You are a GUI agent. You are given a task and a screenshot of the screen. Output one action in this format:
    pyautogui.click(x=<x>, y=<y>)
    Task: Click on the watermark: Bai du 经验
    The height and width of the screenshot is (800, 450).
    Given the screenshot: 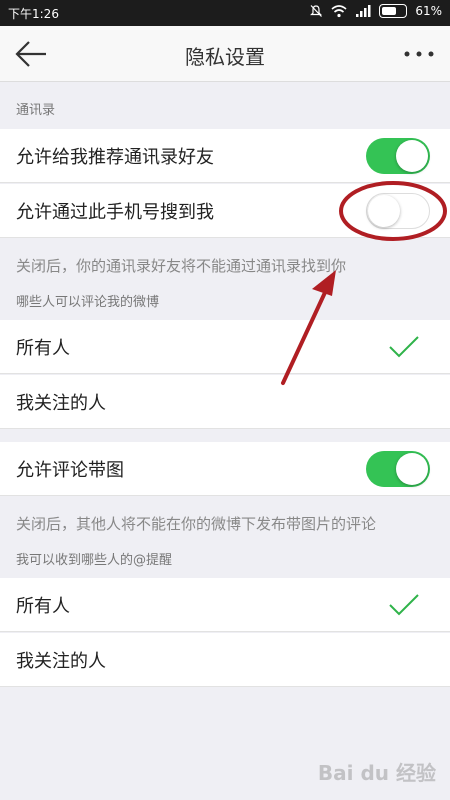 What is the action you would take?
    pyautogui.click(x=376, y=773)
    